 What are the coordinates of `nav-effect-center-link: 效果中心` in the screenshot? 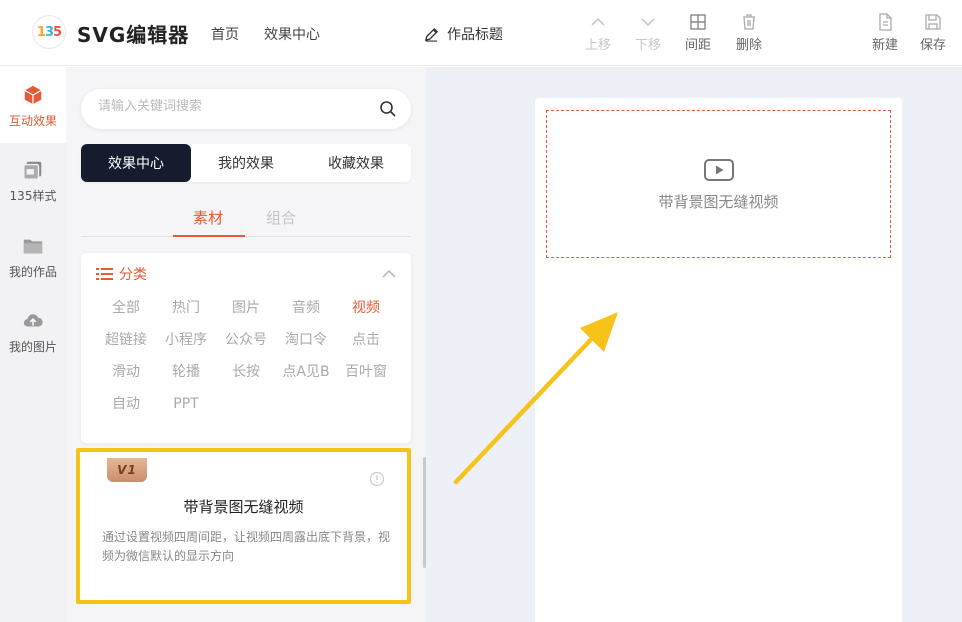 It's located at (292, 34).